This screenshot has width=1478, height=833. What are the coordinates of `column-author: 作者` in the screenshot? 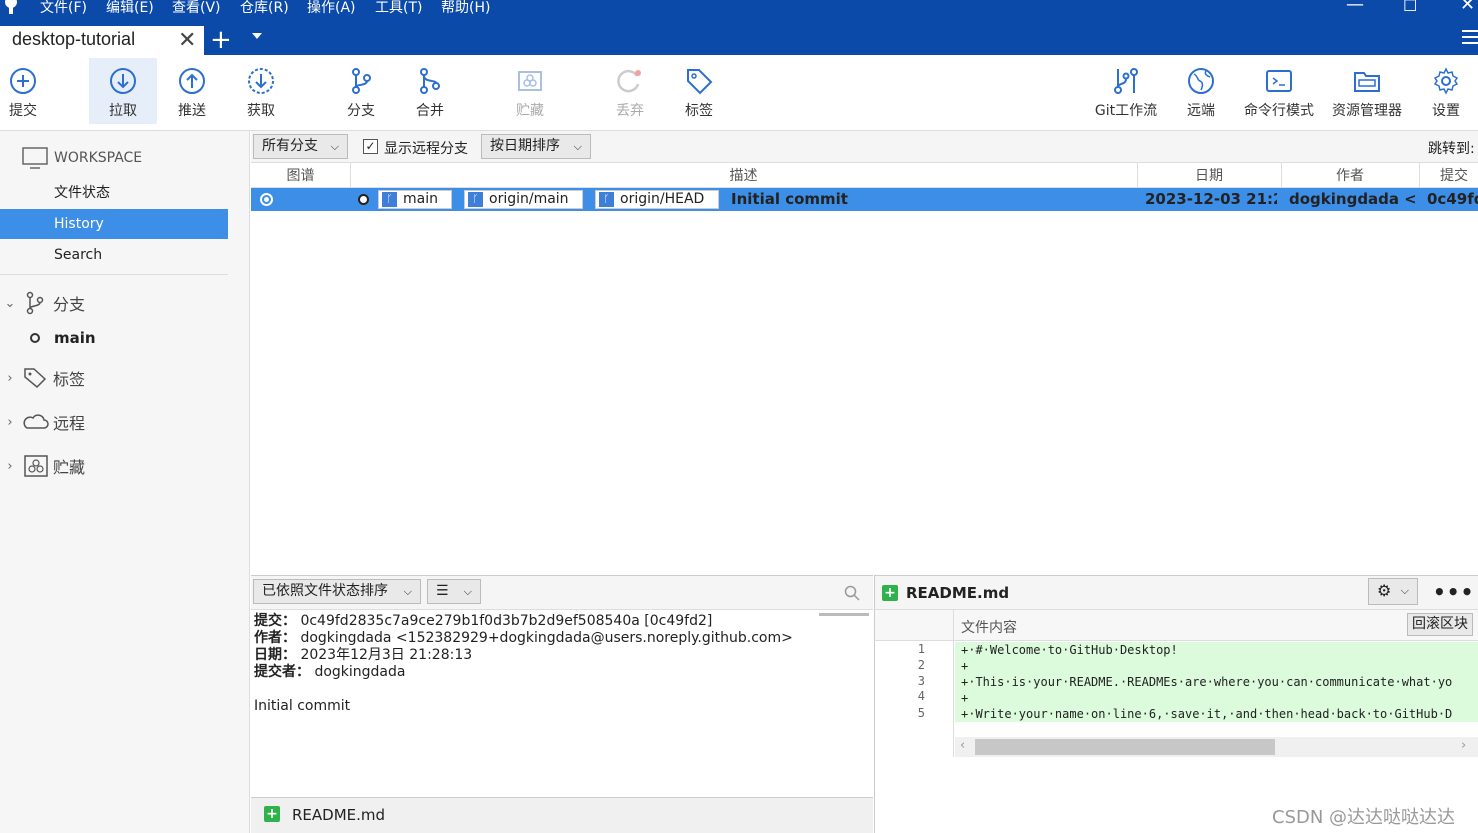 It's located at (1350, 175).